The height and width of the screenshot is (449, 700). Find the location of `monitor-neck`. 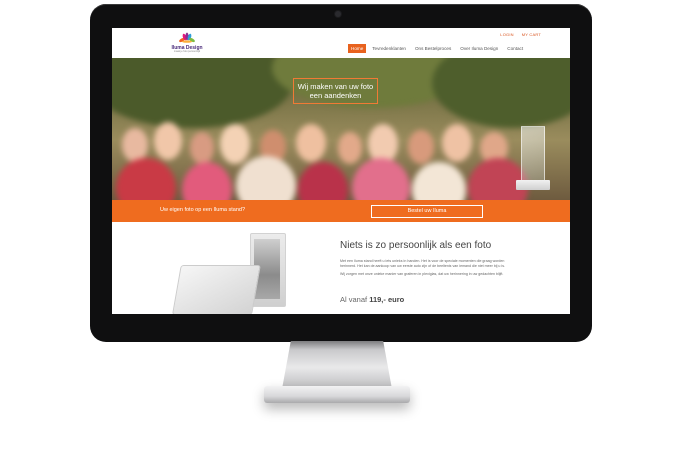

monitor-neck is located at coordinates (337, 365).